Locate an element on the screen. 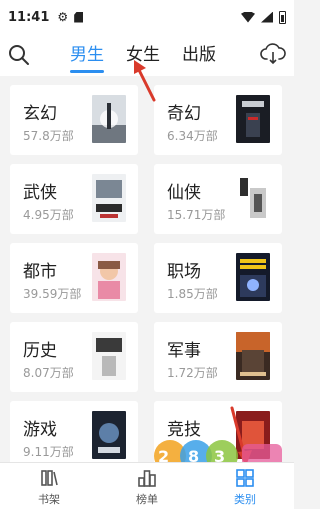 The image size is (320, 509). category-count: 9.11万部 is located at coordinates (48, 452).